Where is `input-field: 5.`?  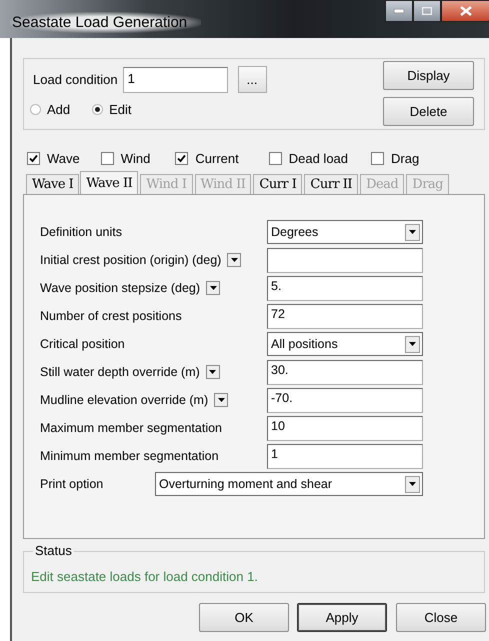
input-field: 5. is located at coordinates (345, 288).